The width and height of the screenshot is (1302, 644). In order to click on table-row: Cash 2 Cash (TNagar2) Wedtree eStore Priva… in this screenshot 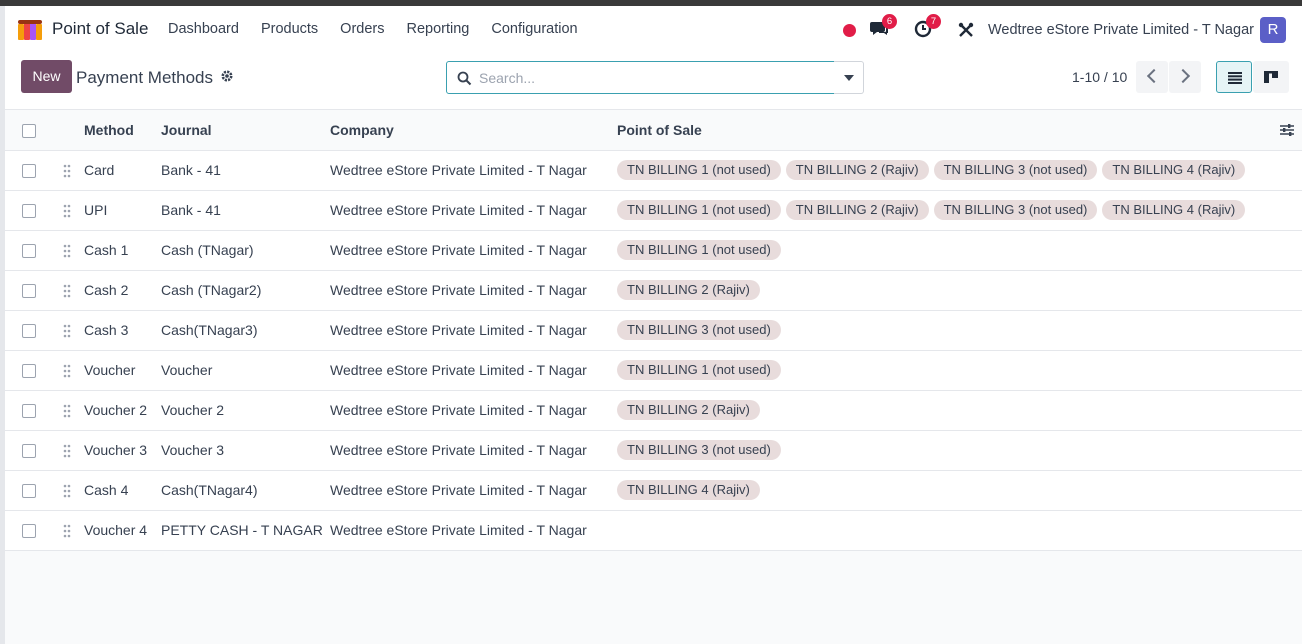, I will do `click(653, 290)`.